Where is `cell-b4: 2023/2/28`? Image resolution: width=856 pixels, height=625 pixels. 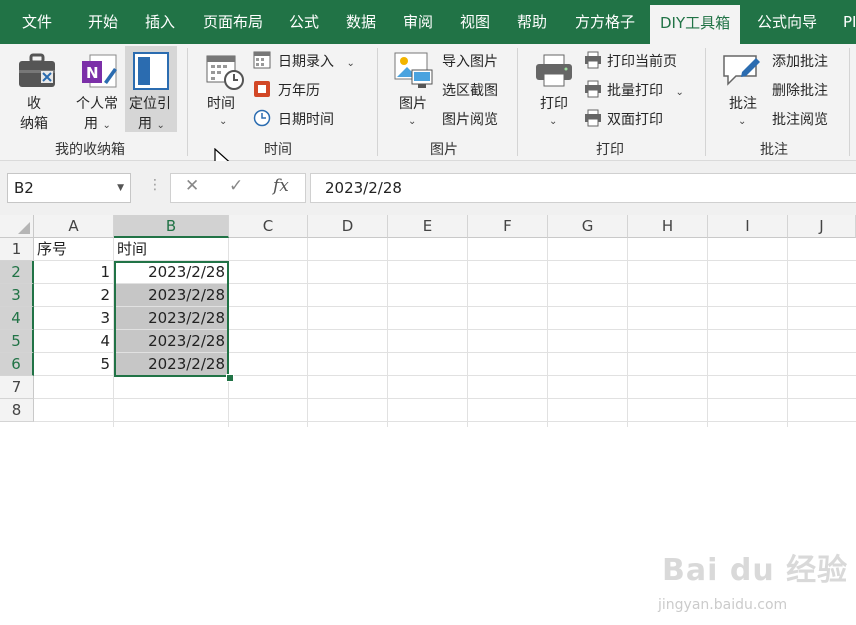
cell-b4: 2023/2/28 is located at coordinates (171, 318).